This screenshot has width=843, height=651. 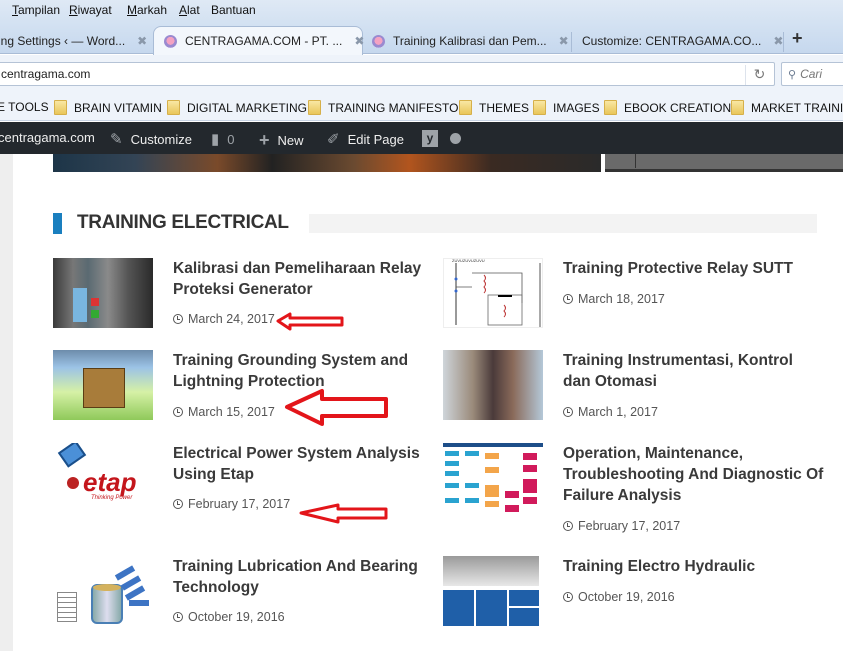 What do you see at coordinates (576, 107) in the screenshot?
I see `bookmark-label: IMAGES` at bounding box center [576, 107].